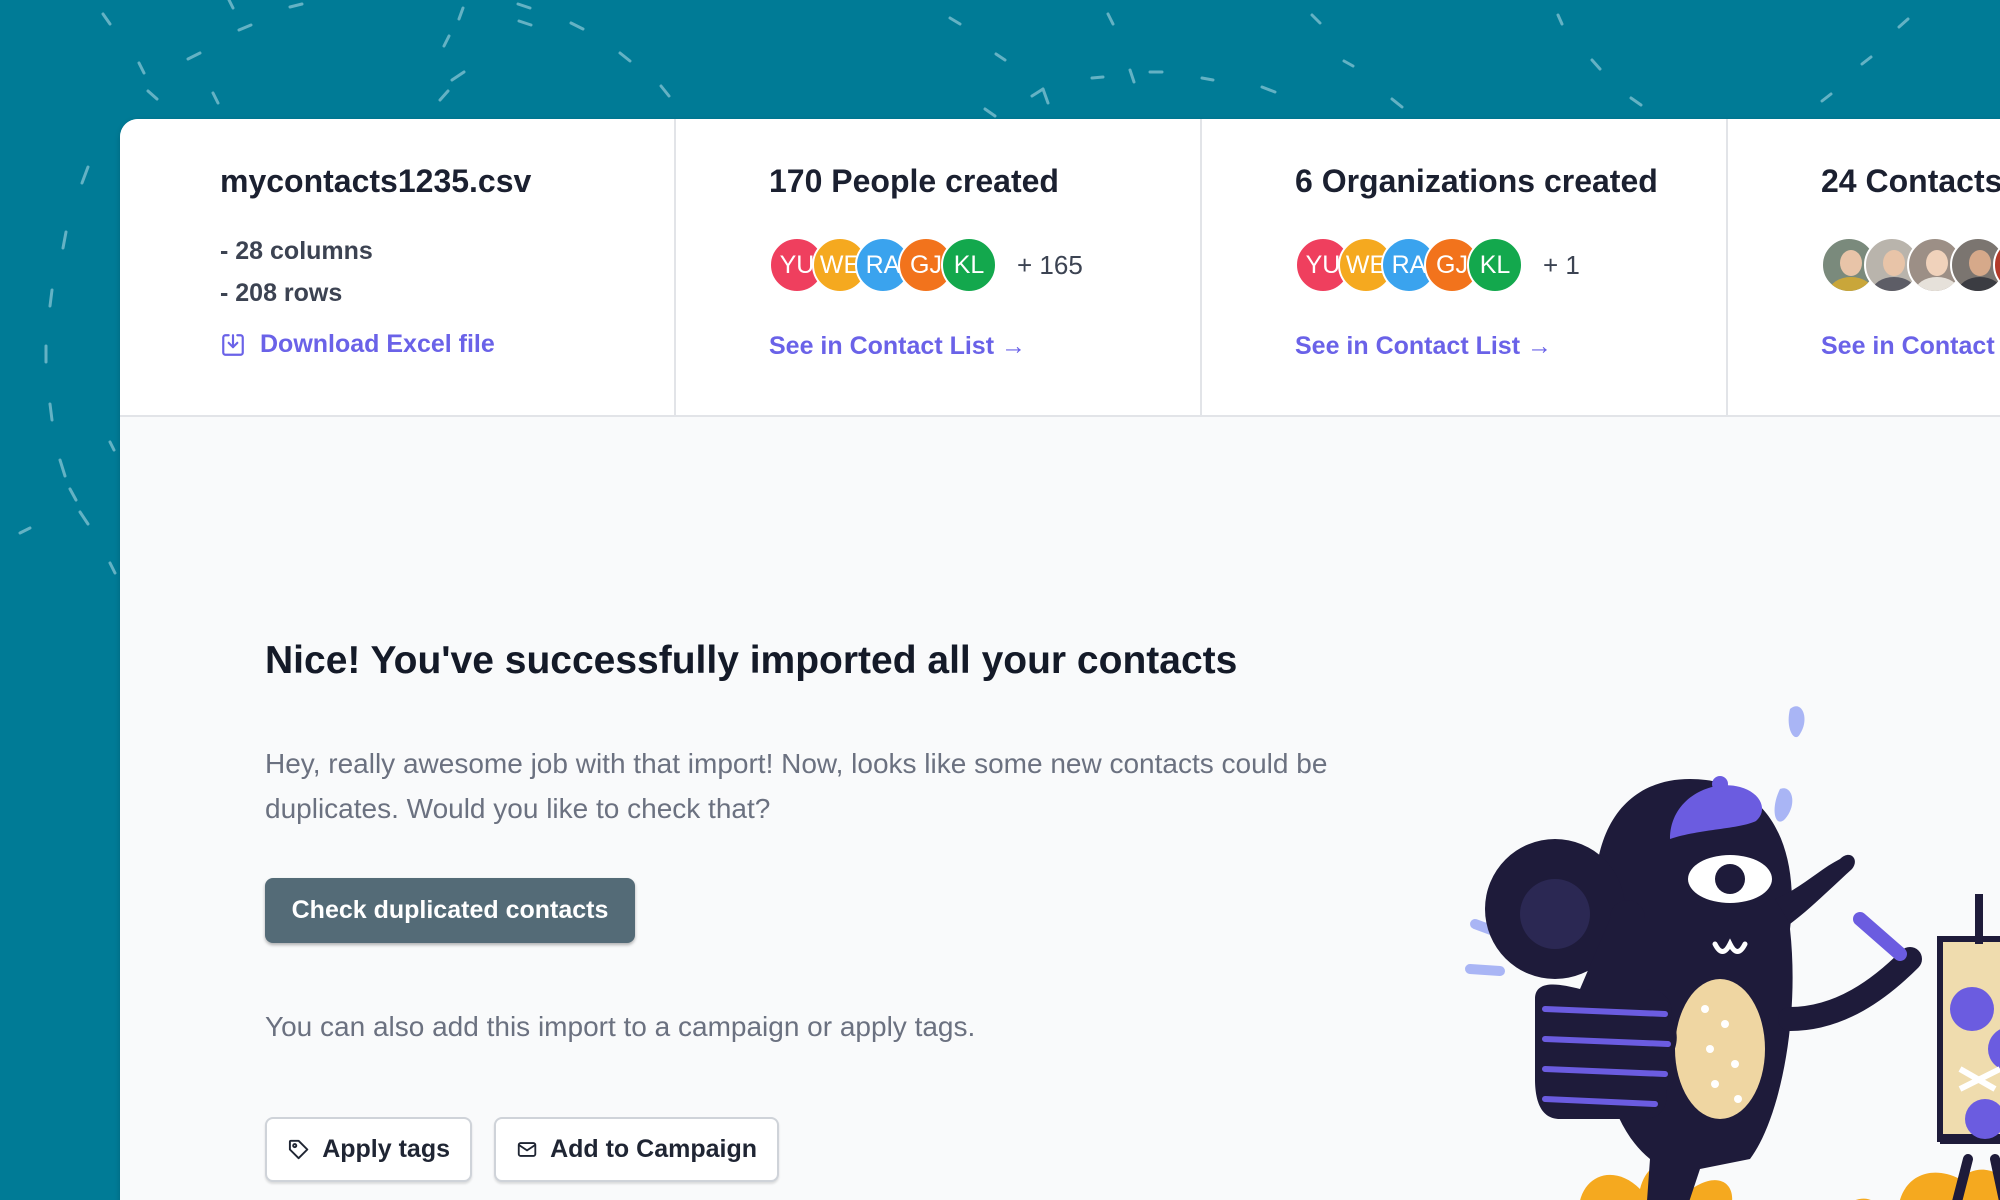 The height and width of the screenshot is (1200, 2000). Describe the element at coordinates (914, 181) in the screenshot. I see `people-title: 170 People created` at that location.